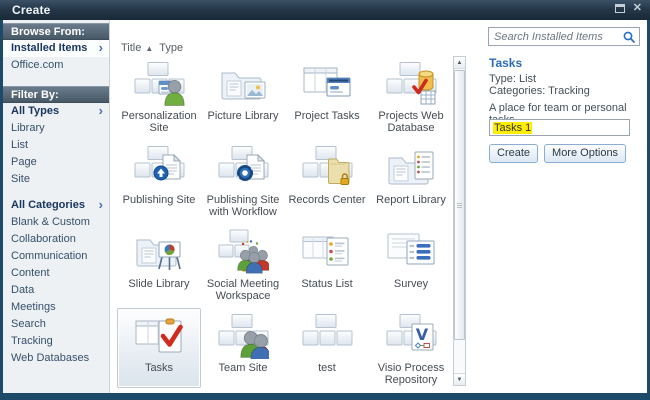 This screenshot has height=400, width=650. What do you see at coordinates (411, 249) in the screenshot?
I see `survey-icon` at bounding box center [411, 249].